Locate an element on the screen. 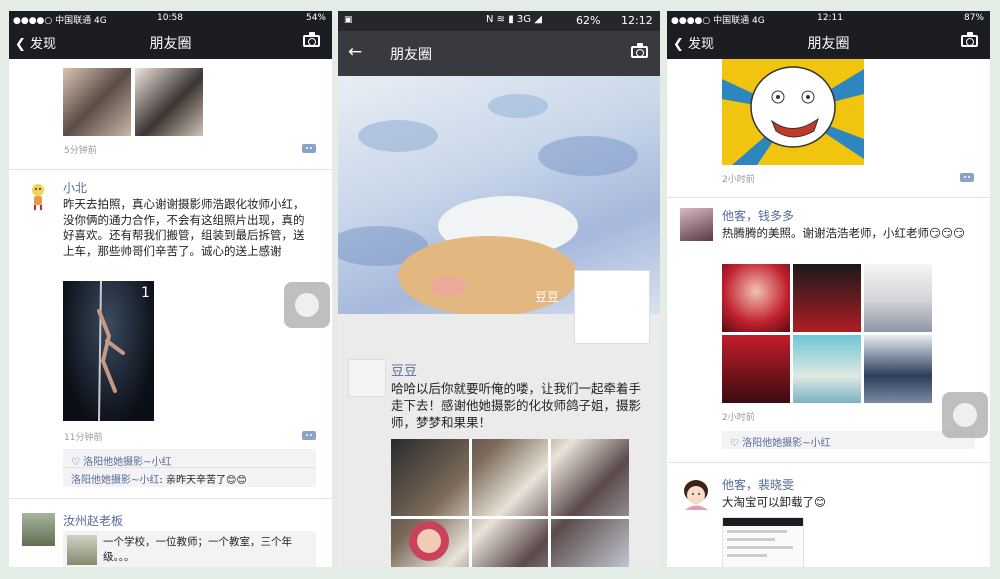 This screenshot has width=1000, height=579. status-bar: ▣ N ≋ ▮ 3G ◢ 62% 12:12 is located at coordinates (499, 21).